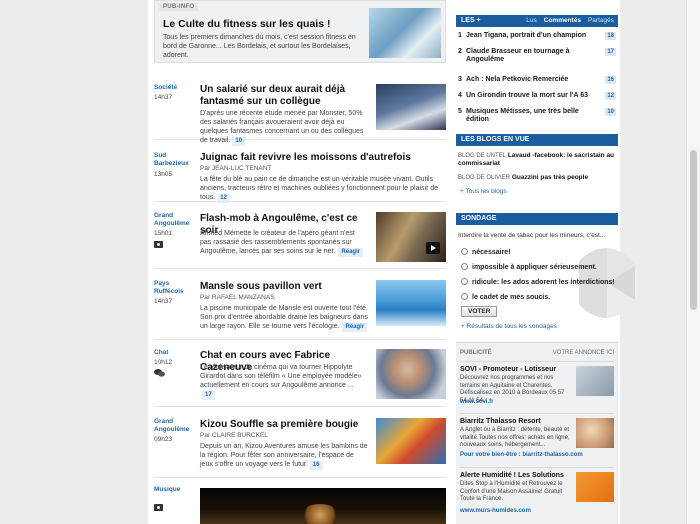  Describe the element at coordinates (405, 33) in the screenshot. I see `promo-image` at that location.